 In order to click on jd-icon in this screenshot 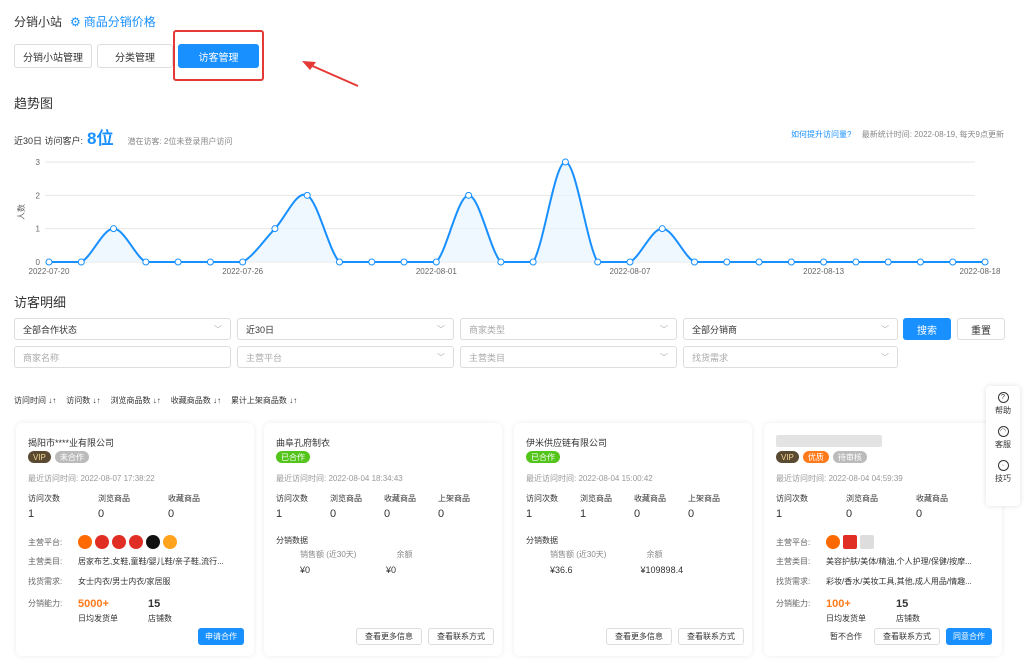, I will do `click(850, 542)`.